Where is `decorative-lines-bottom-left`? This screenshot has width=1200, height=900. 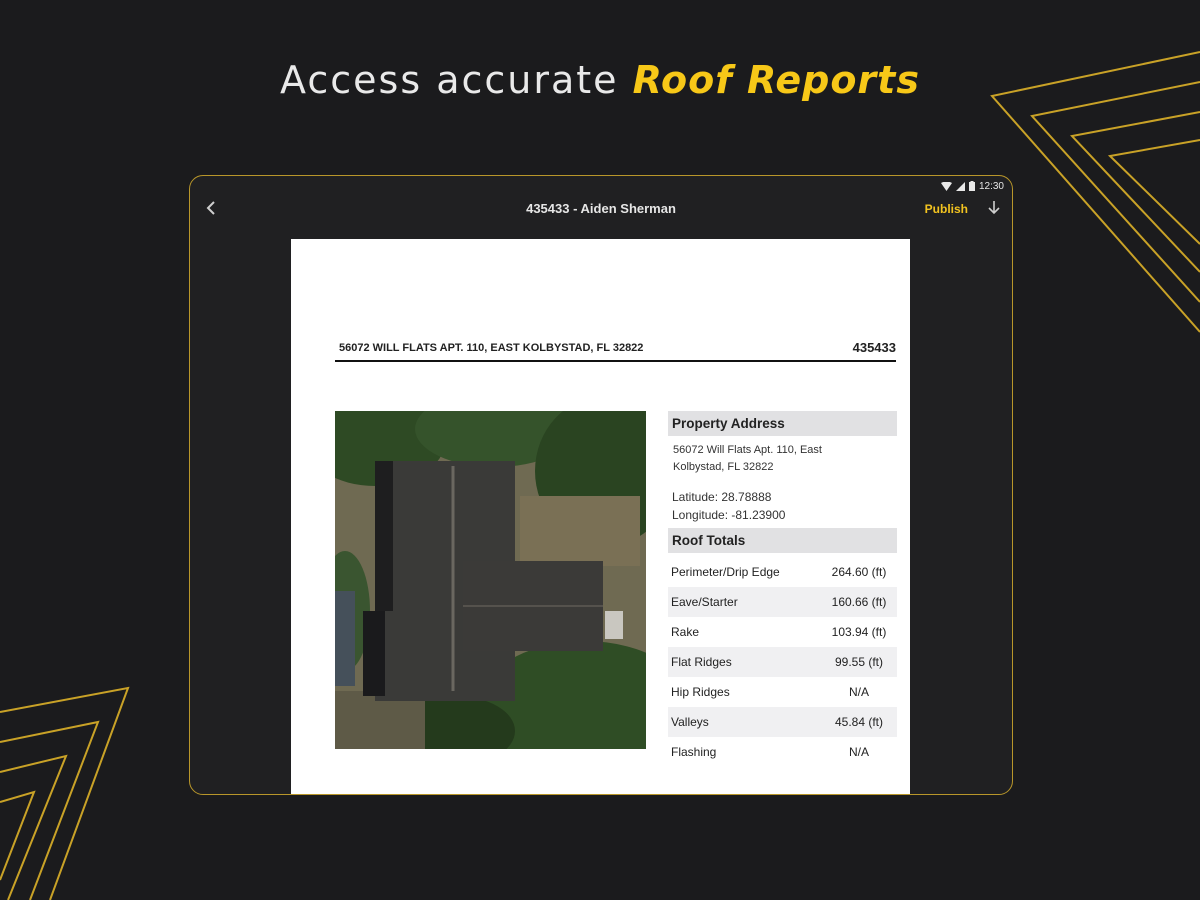
decorative-lines-bottom-left is located at coordinates (65, 793).